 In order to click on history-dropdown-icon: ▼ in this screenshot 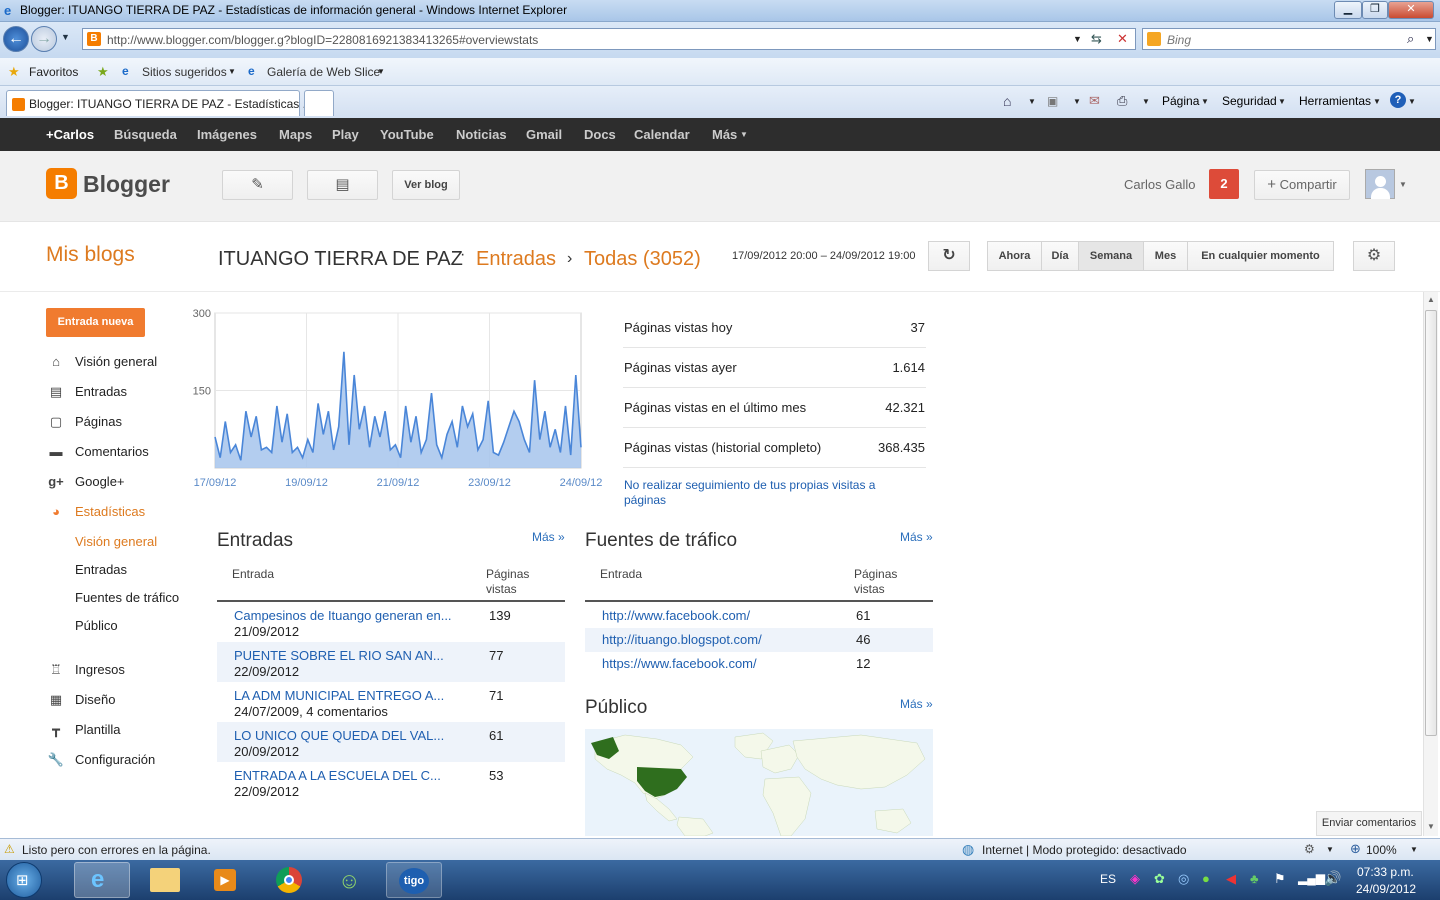, I will do `click(65, 37)`.